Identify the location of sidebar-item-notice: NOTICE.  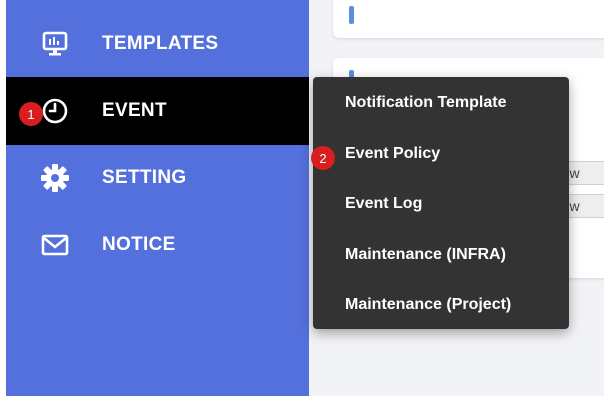
(157, 245).